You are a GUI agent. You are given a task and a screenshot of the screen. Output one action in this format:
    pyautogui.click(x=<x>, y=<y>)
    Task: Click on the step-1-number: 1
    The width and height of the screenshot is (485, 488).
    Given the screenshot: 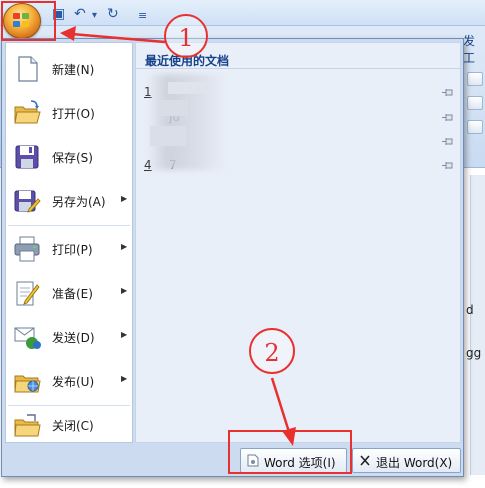 What is the action you would take?
    pyautogui.click(x=186, y=38)
    